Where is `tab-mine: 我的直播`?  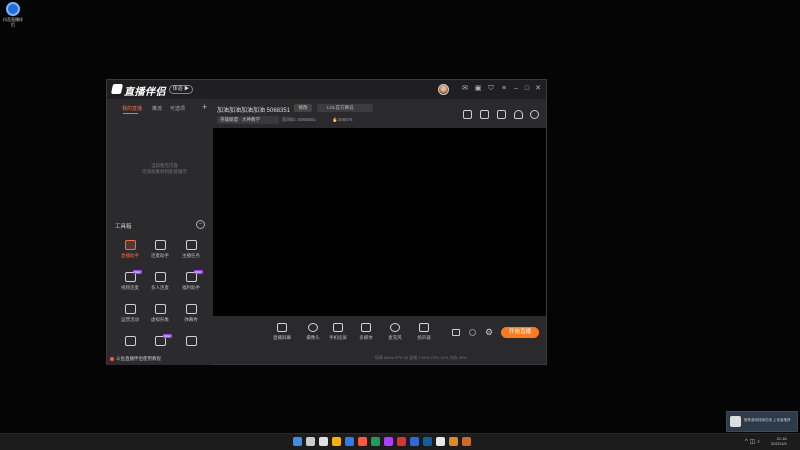
tab-mine: 我的直播 is located at coordinates (132, 108).